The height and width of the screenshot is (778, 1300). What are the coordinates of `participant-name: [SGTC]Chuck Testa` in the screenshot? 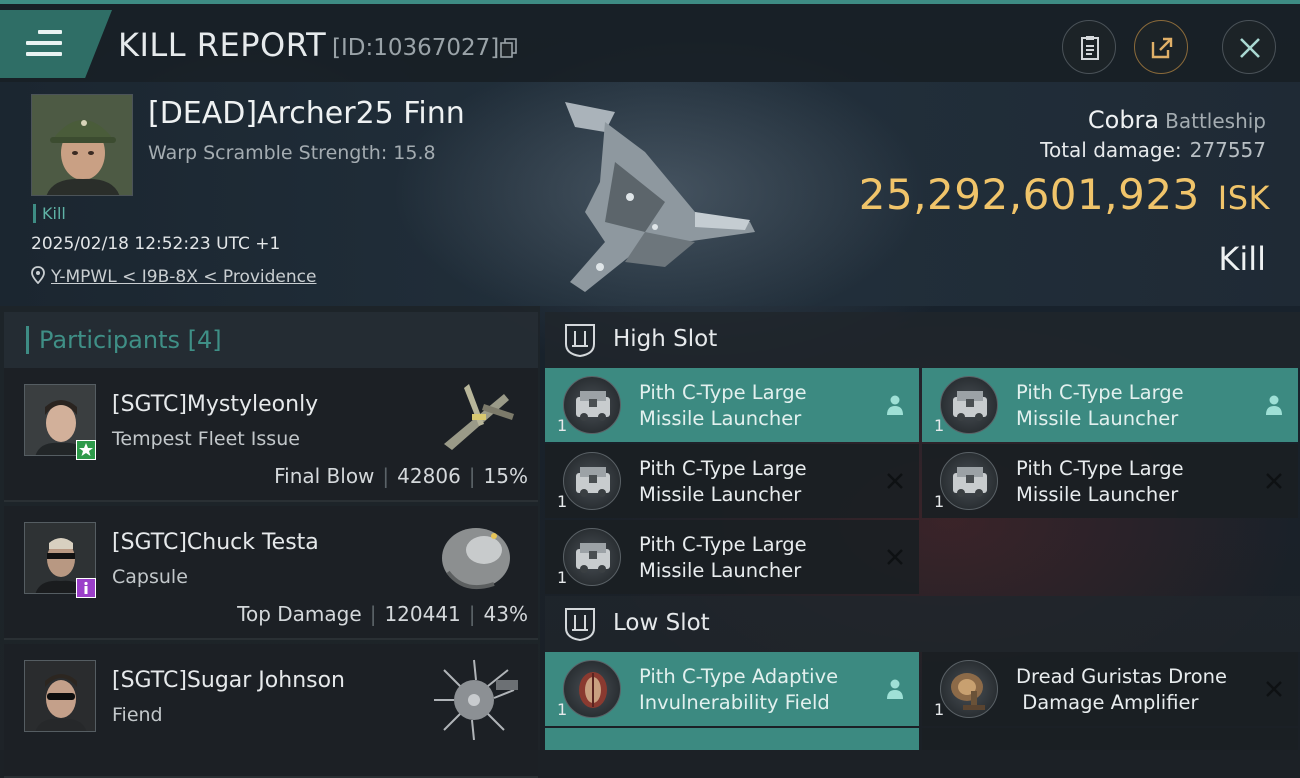 It's located at (215, 542).